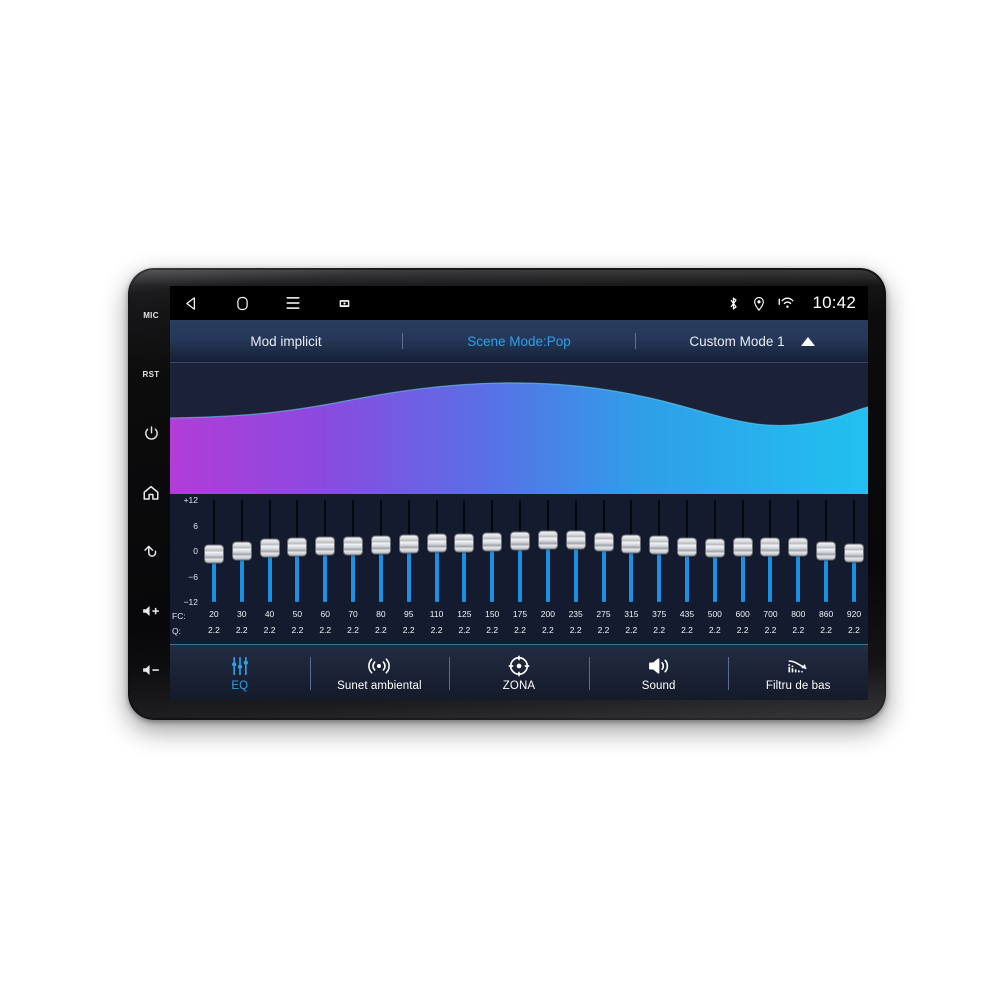 The height and width of the screenshot is (1000, 1000). Describe the element at coordinates (548, 614) in the screenshot. I see `eq-band-frequency: 200` at that location.